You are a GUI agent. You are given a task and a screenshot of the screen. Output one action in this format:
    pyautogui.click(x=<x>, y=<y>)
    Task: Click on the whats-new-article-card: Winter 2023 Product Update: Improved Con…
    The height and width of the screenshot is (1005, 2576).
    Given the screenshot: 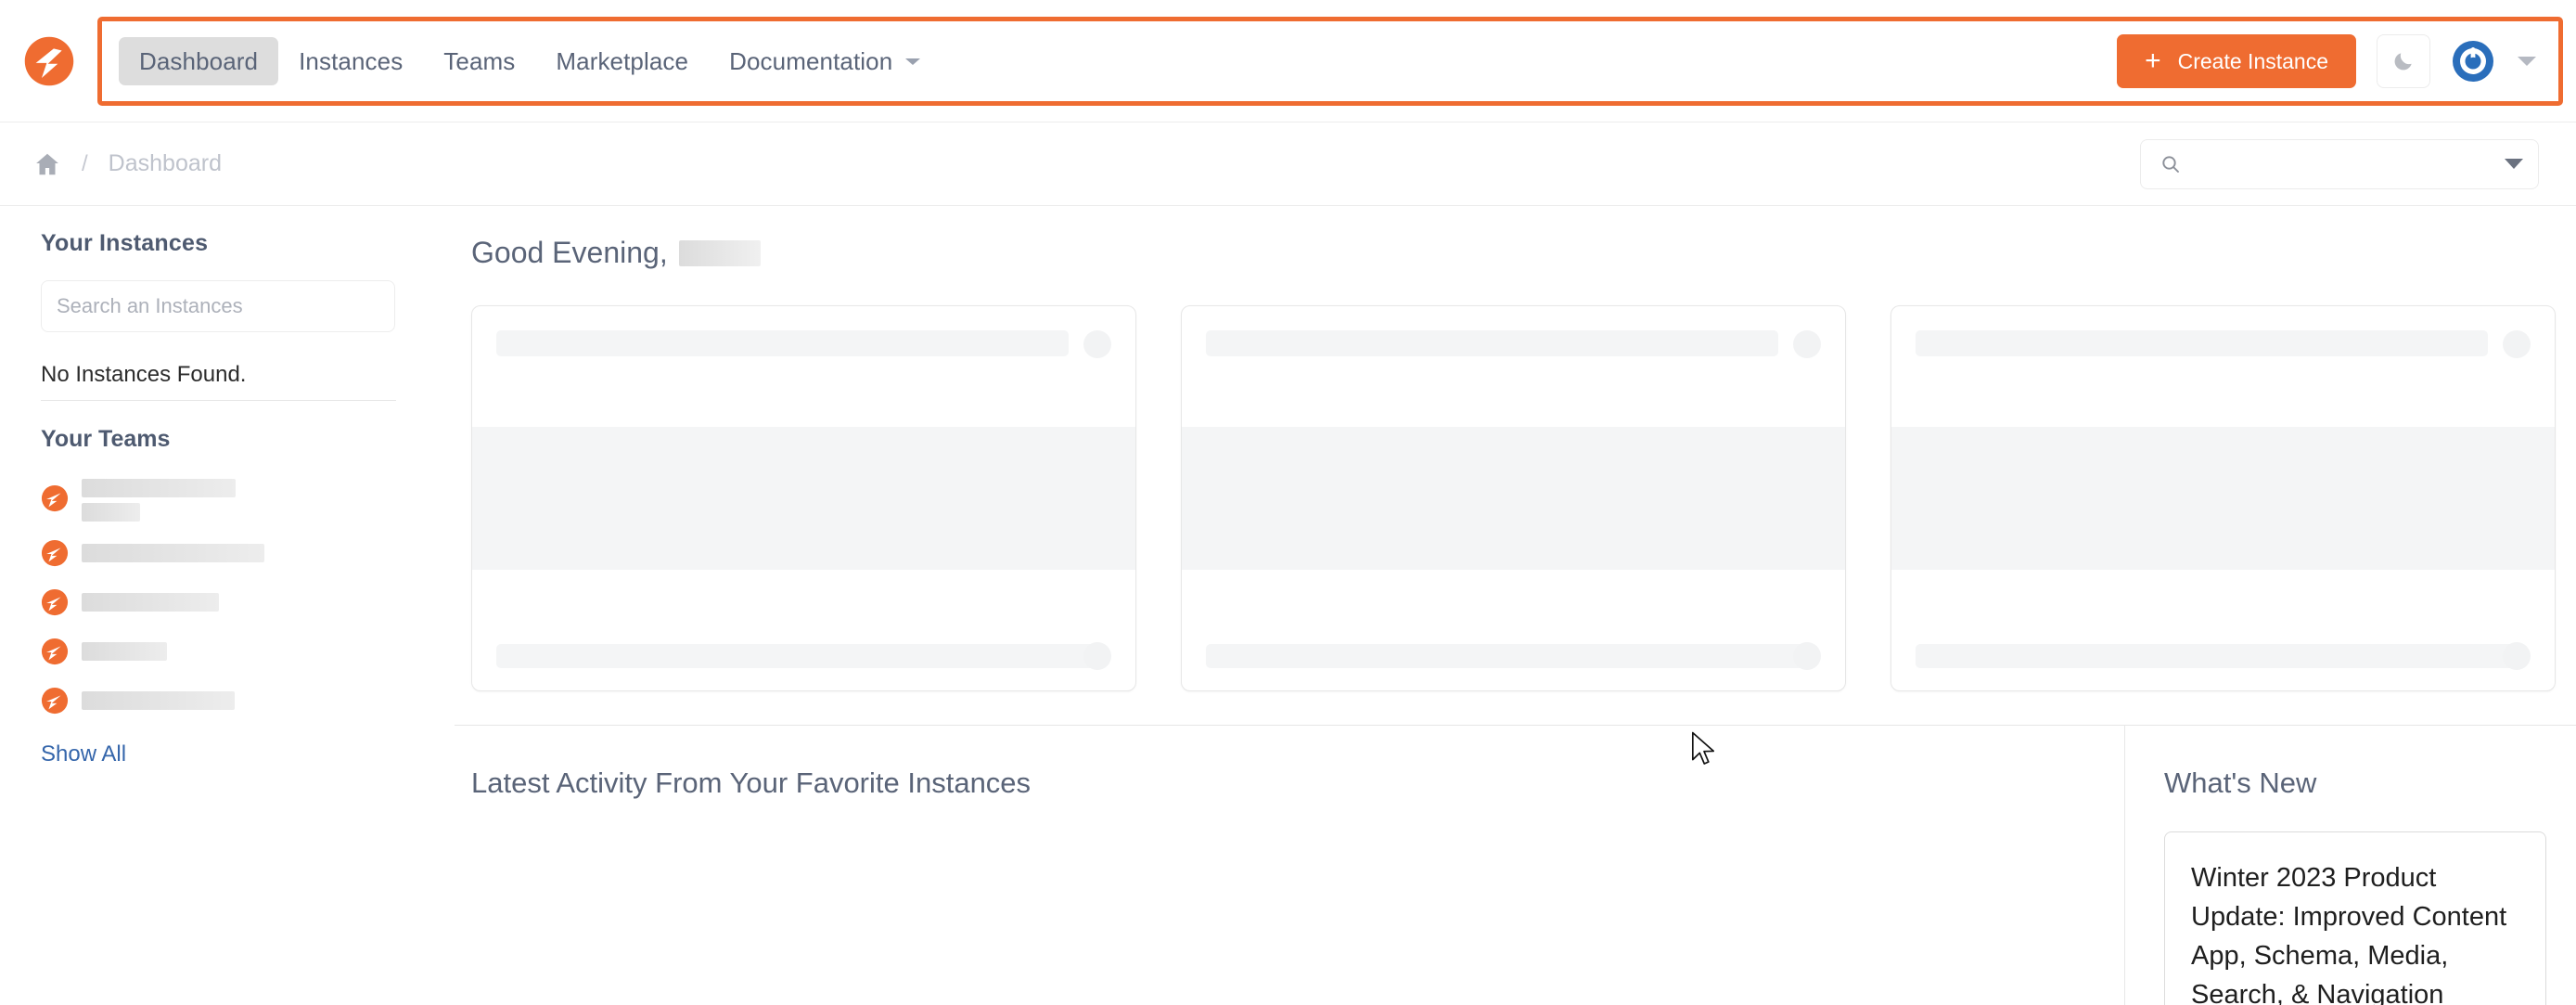 What is the action you would take?
    pyautogui.click(x=2355, y=918)
    